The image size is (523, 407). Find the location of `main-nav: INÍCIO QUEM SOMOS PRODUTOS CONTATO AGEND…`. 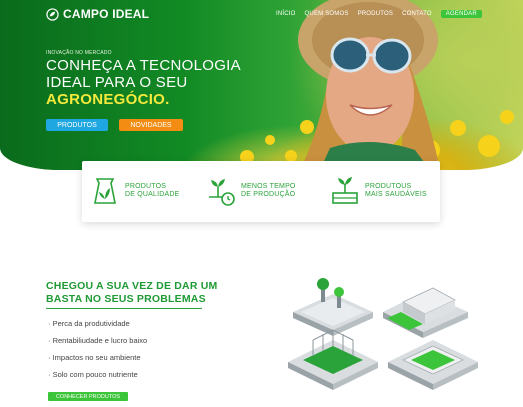

main-nav: INÍCIO QUEM SOMOS PRODUTOS CONTATO AGEND… is located at coordinates (379, 14).